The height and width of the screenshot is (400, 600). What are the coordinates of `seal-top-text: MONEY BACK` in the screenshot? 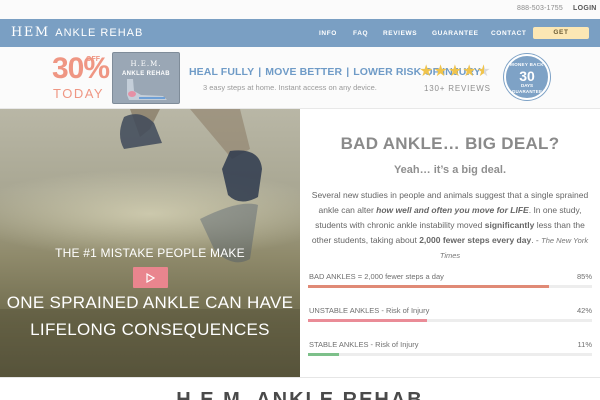 It's located at (527, 64).